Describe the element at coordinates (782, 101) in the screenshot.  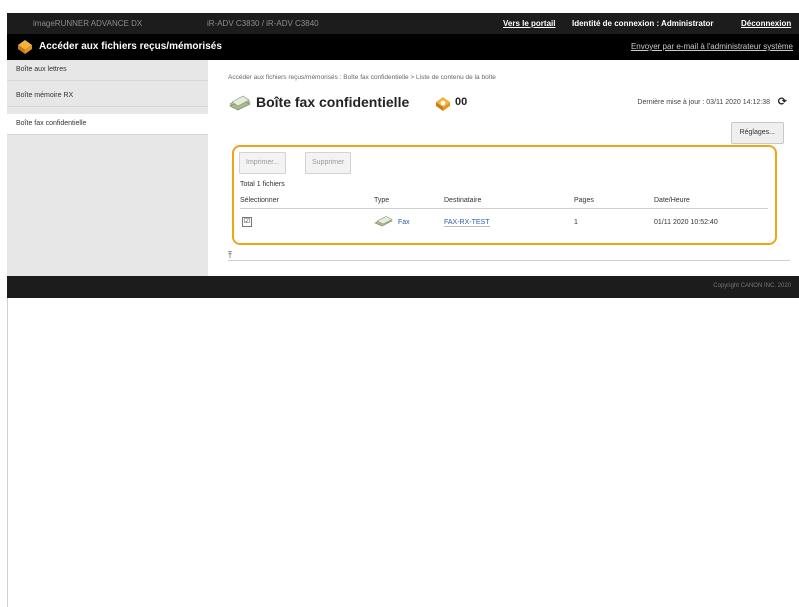
I see `refresh-icon: ⟳` at that location.